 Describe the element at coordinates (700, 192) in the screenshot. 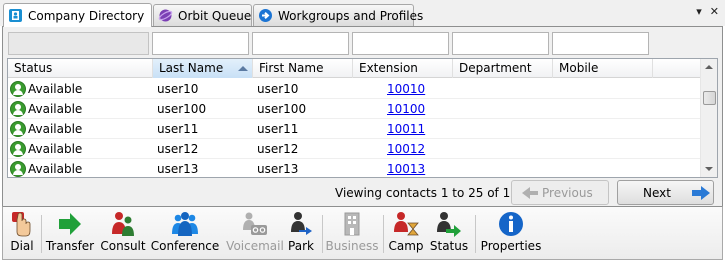

I see `arrow-right-icon` at that location.